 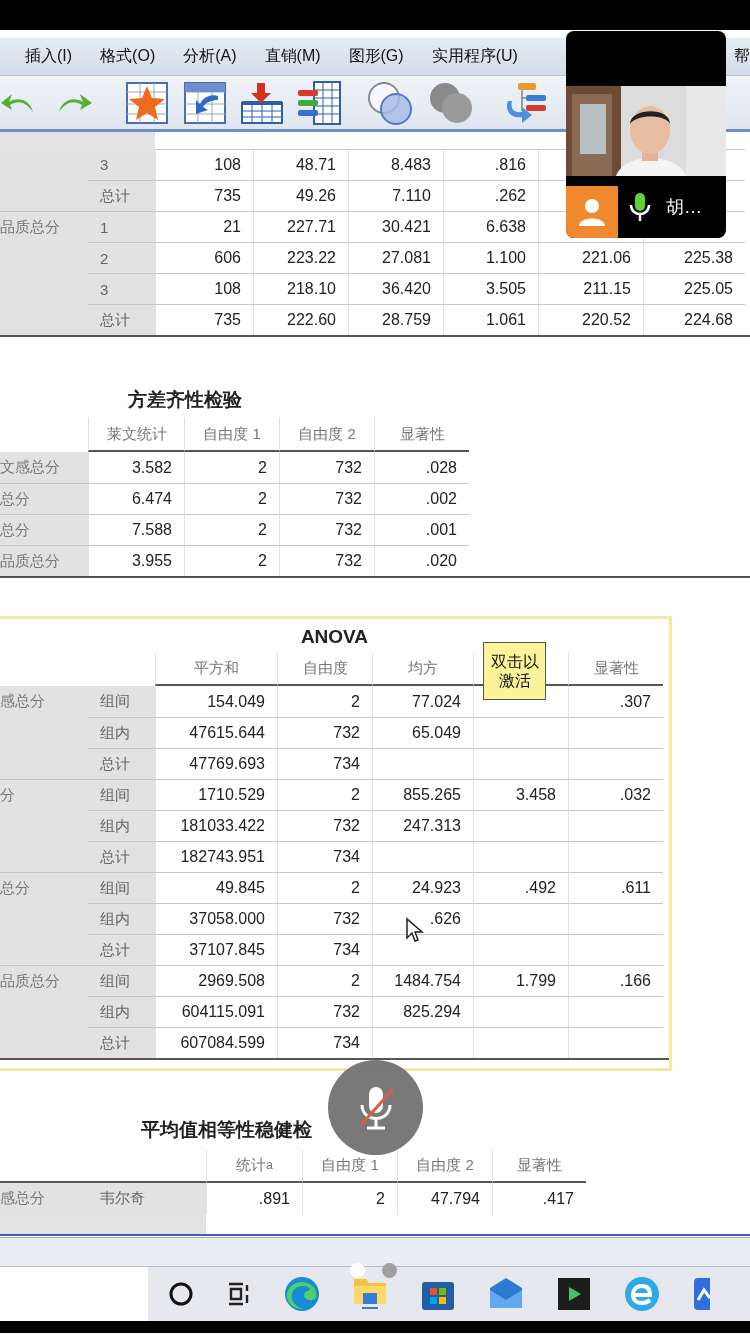 I want to click on table-title: 平均值相等性稳健检, so click(x=226, y=1130).